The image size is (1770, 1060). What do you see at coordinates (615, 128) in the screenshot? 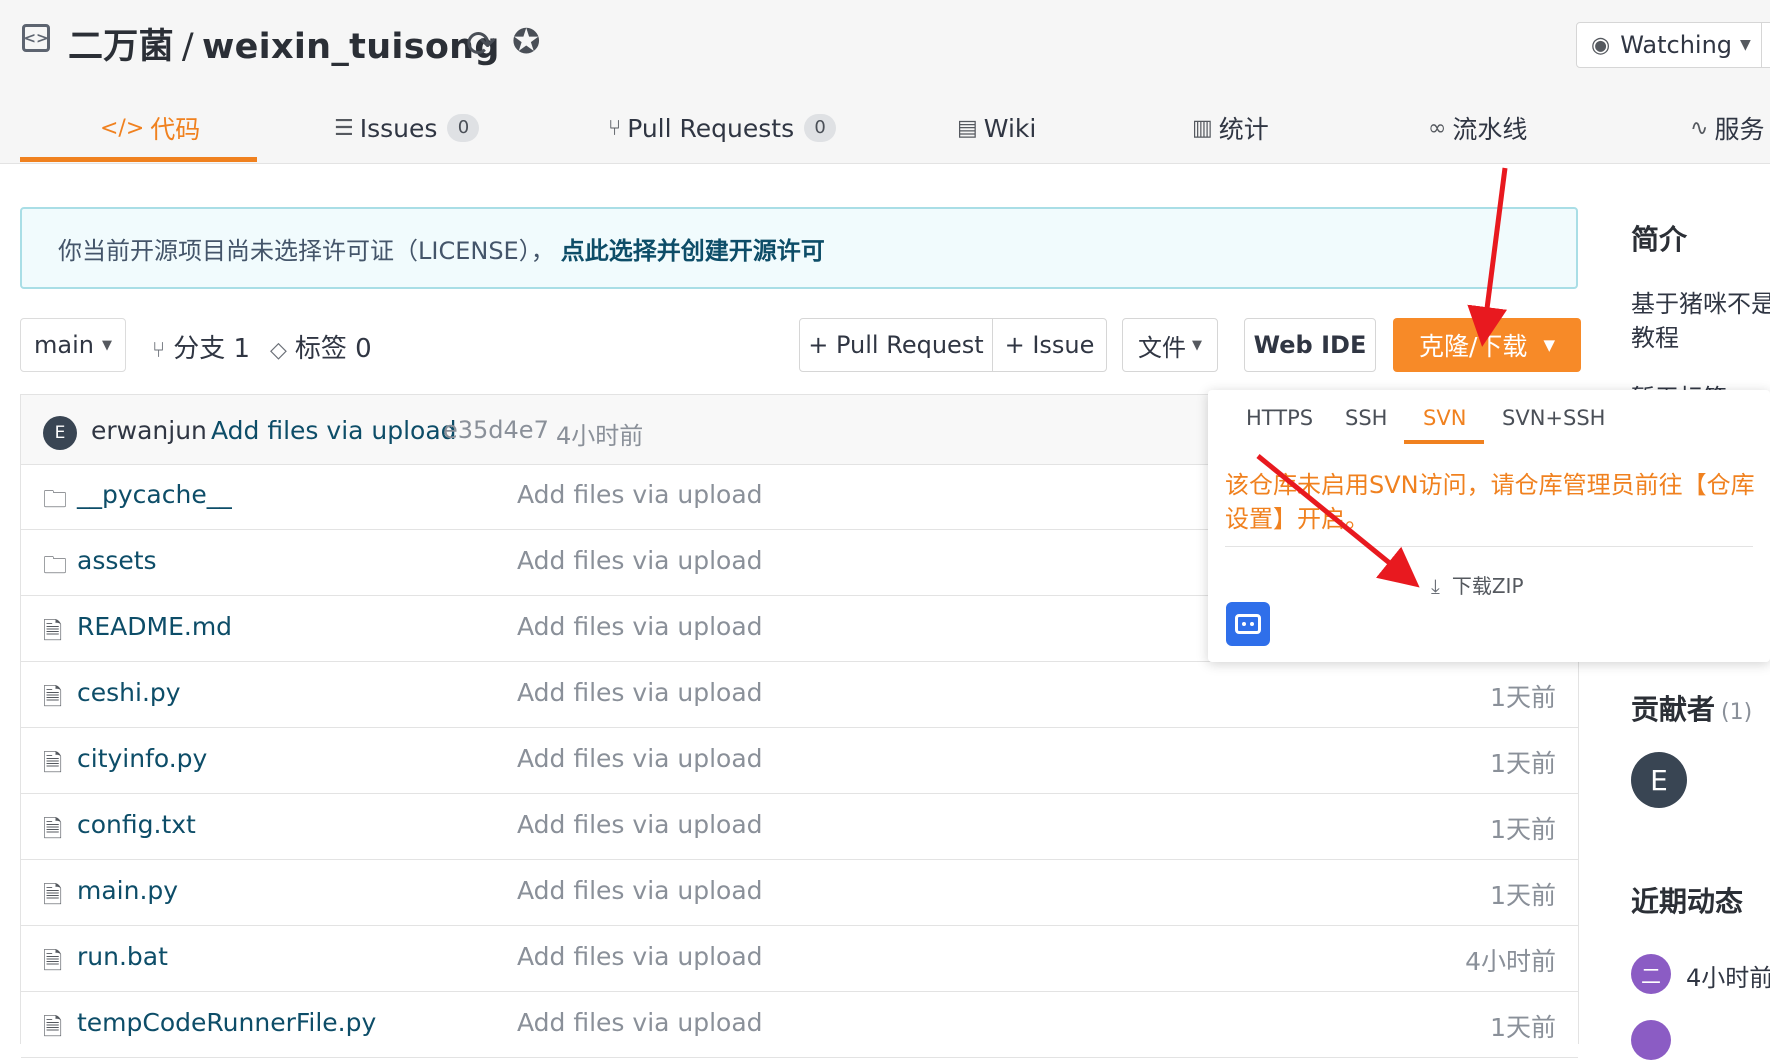
I see `pull-request-icon: ⑂` at bounding box center [615, 128].